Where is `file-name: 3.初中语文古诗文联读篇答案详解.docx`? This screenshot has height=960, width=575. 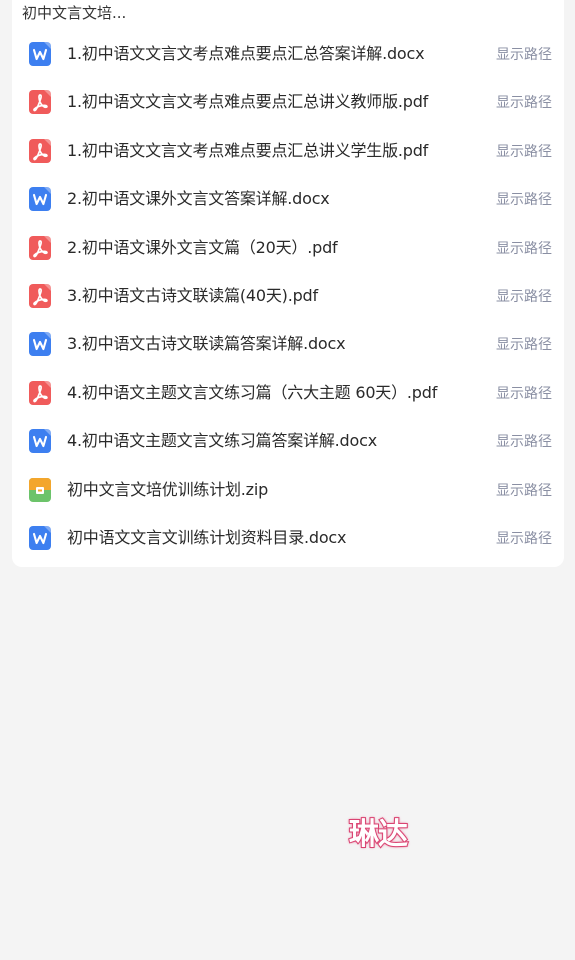 file-name: 3.初中语文古诗文联读篇答案详解.docx is located at coordinates (206, 344).